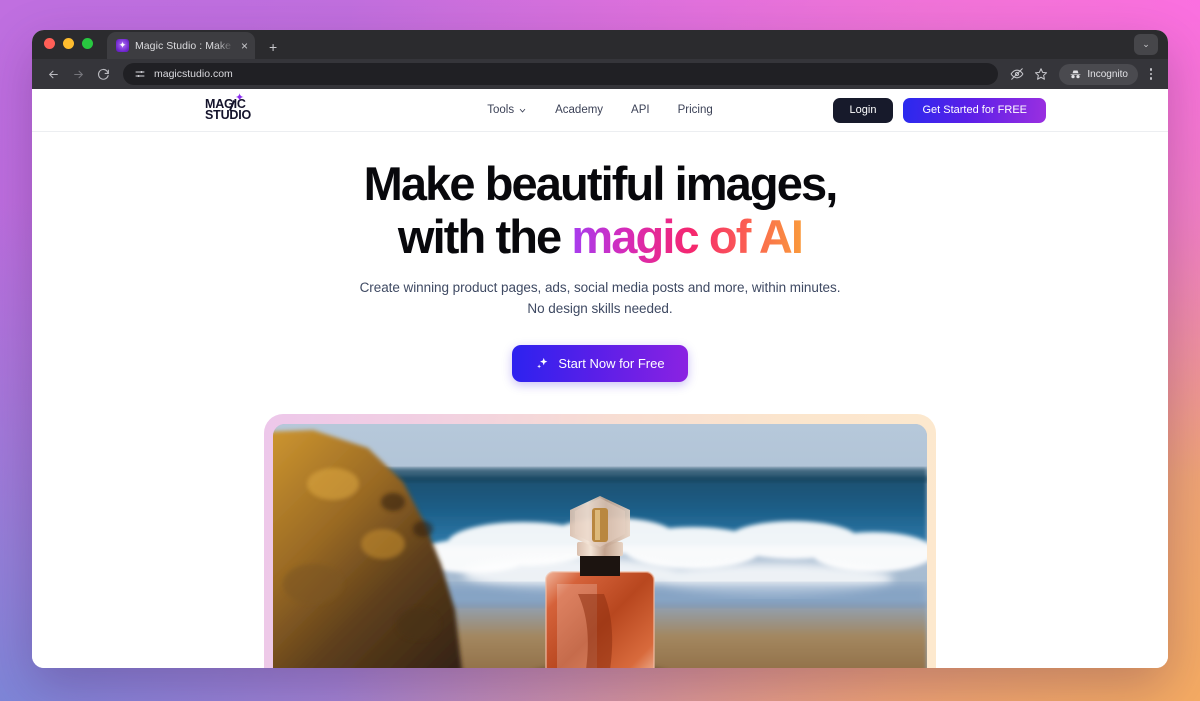 The image size is (1200, 701). I want to click on chevron-down-icon: ⌄, so click(1146, 44).